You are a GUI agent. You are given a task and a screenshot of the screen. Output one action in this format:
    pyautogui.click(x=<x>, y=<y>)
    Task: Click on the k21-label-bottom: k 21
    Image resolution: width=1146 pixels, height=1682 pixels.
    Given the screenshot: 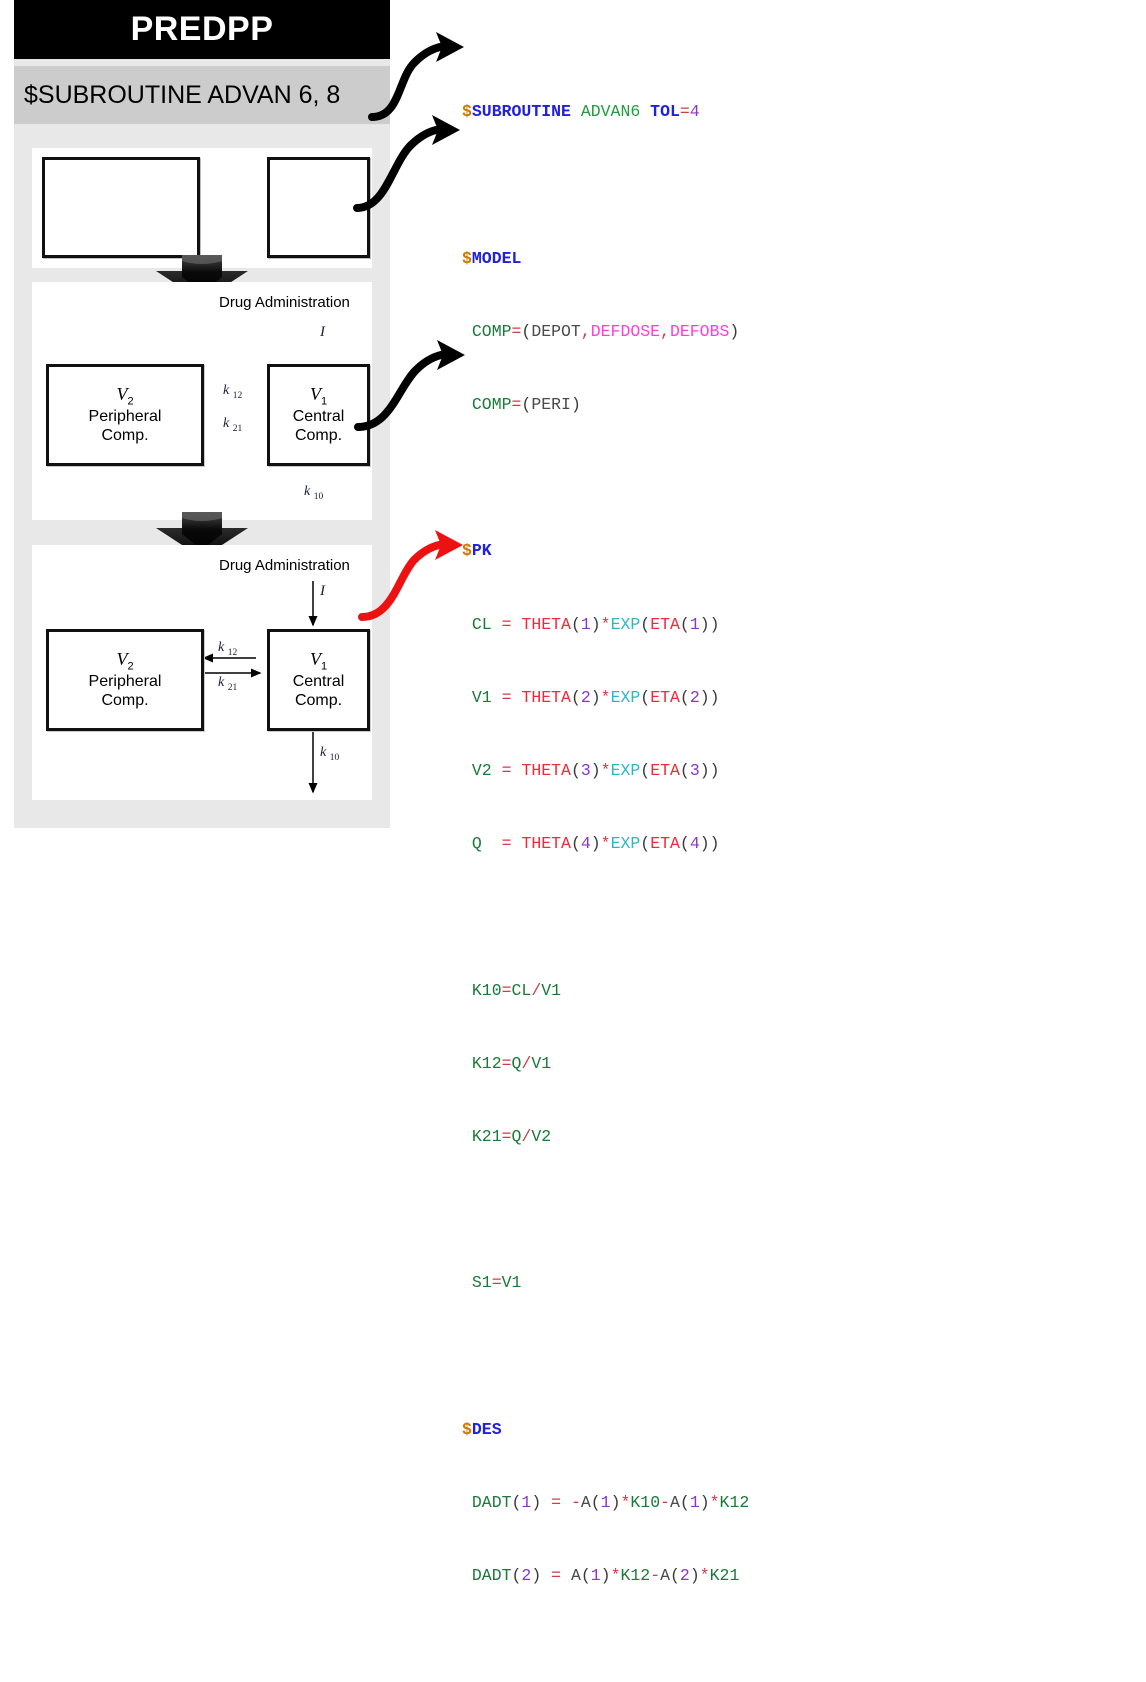 What is the action you would take?
    pyautogui.click(x=228, y=684)
    